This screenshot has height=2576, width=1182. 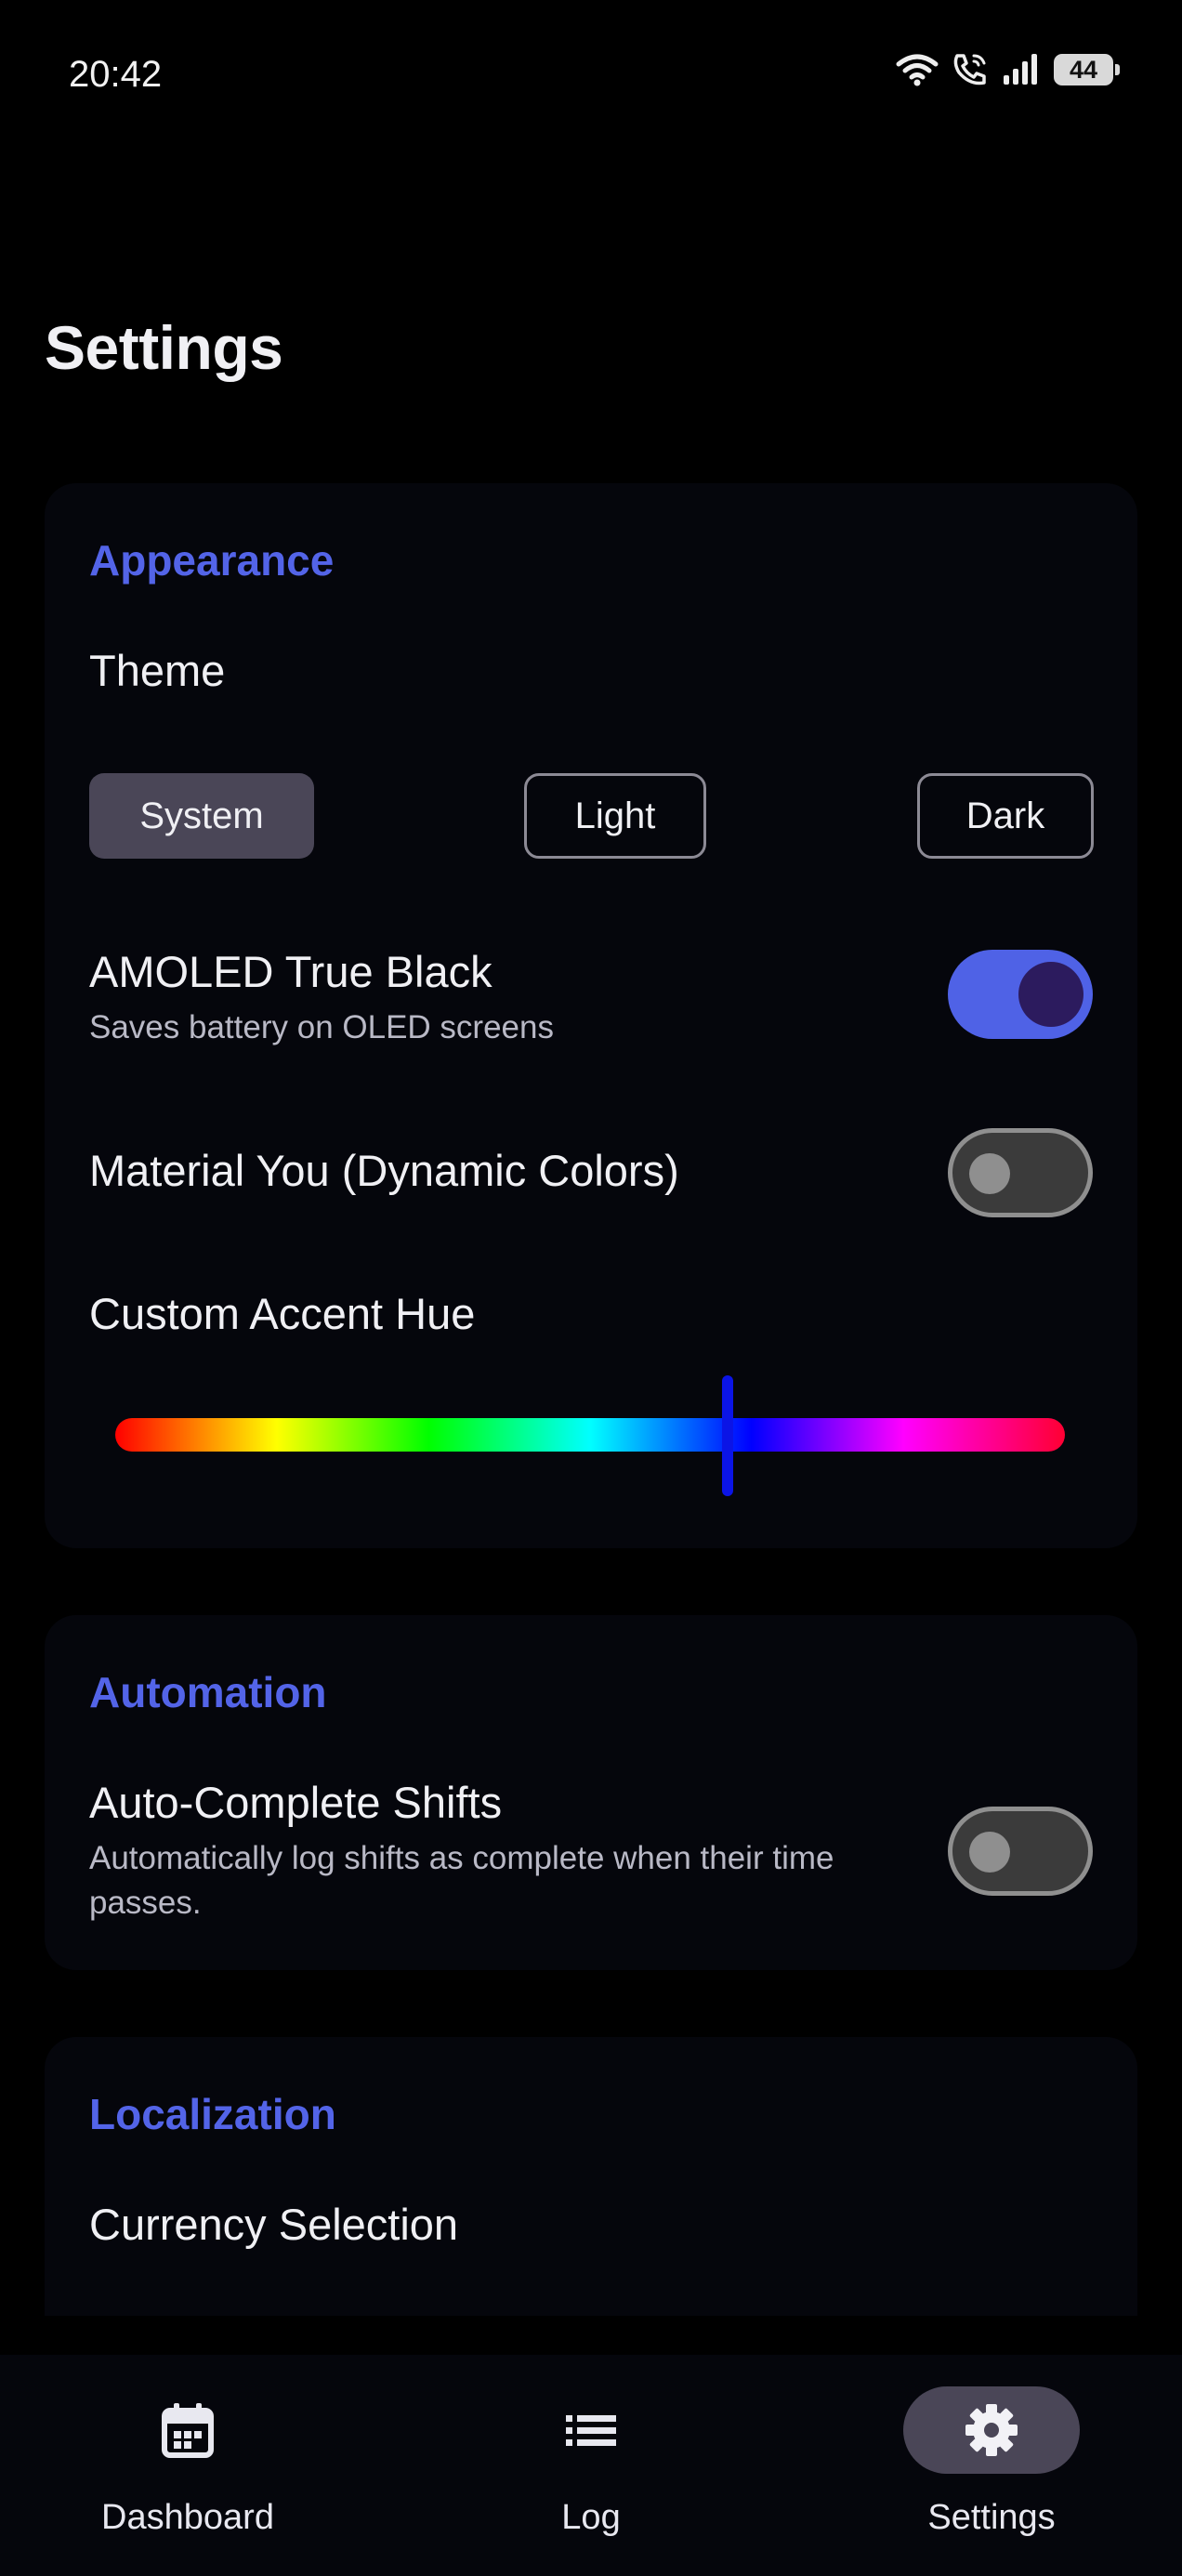 What do you see at coordinates (145, 1903) in the screenshot?
I see `auto-complete-subtitle-line2: passes.` at bounding box center [145, 1903].